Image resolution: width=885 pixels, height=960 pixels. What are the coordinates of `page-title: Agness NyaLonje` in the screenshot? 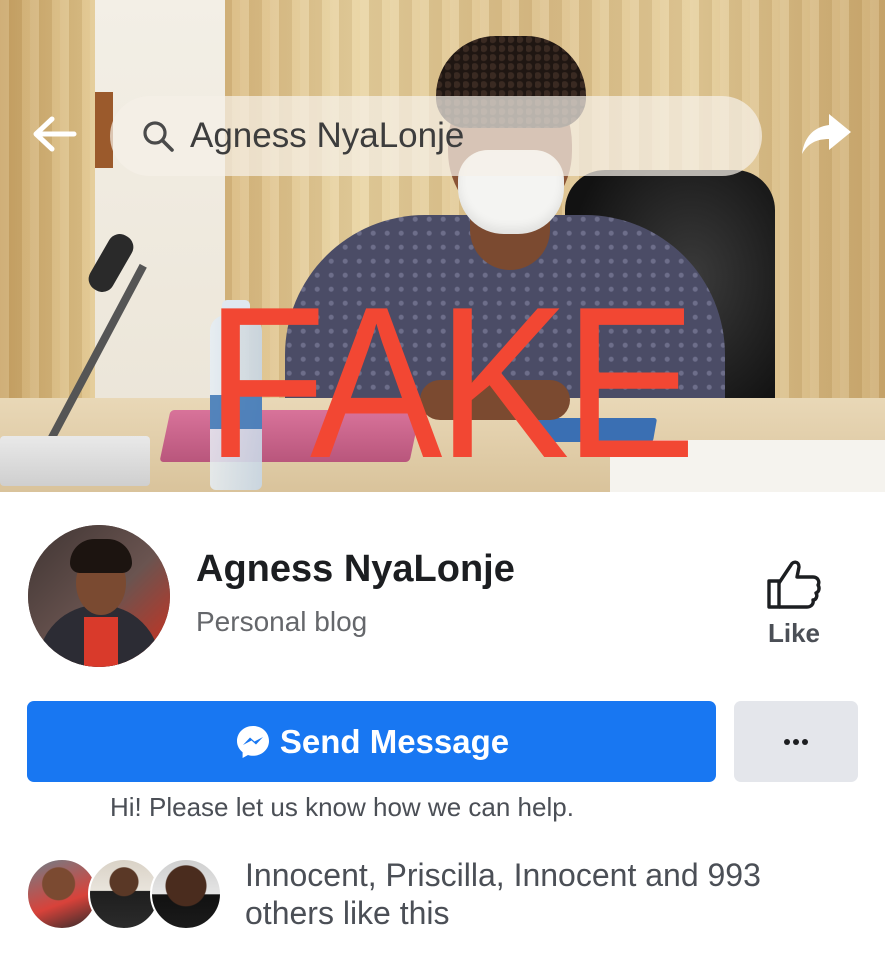 It's located at (355, 569).